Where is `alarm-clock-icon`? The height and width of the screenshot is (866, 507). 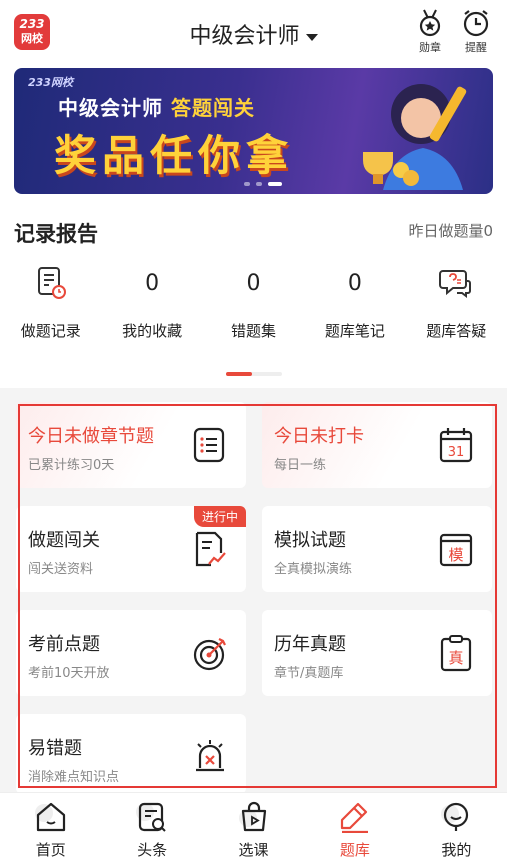
alarm-clock-icon is located at coordinates (476, 23).